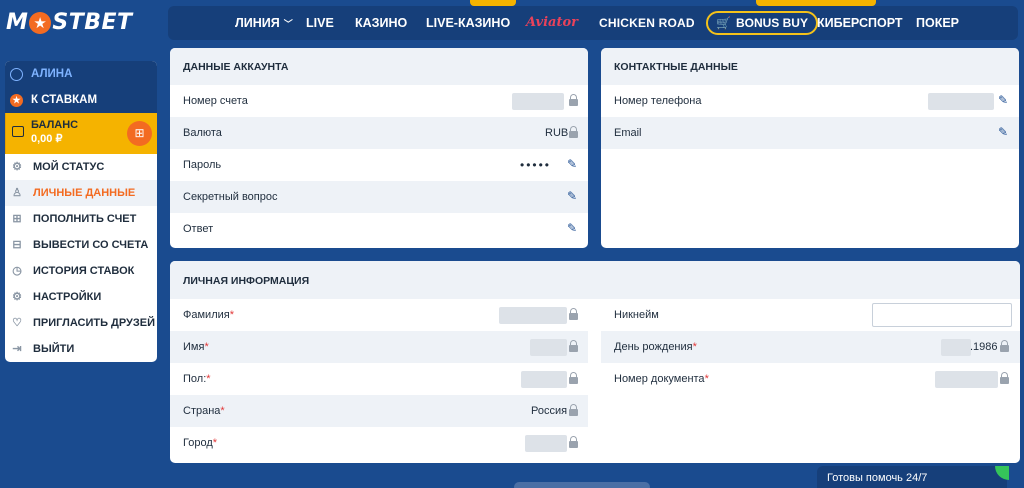 The width and height of the screenshot is (1024, 488). I want to click on sidebar-item-settings: ⚙ НАСТРОЙКИ, so click(81, 297).